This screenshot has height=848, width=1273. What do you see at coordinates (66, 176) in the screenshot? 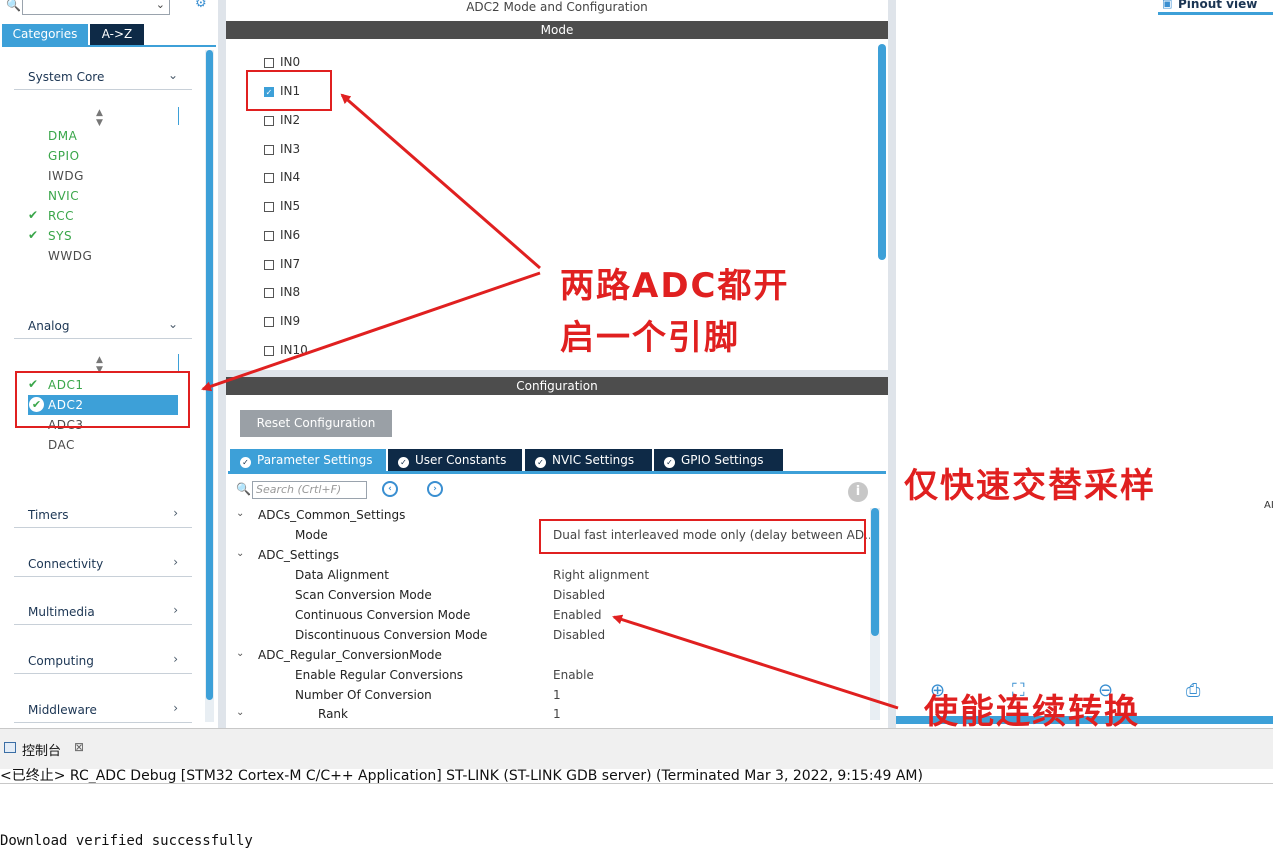
I see `category-item-iwdg: IWDG` at bounding box center [66, 176].